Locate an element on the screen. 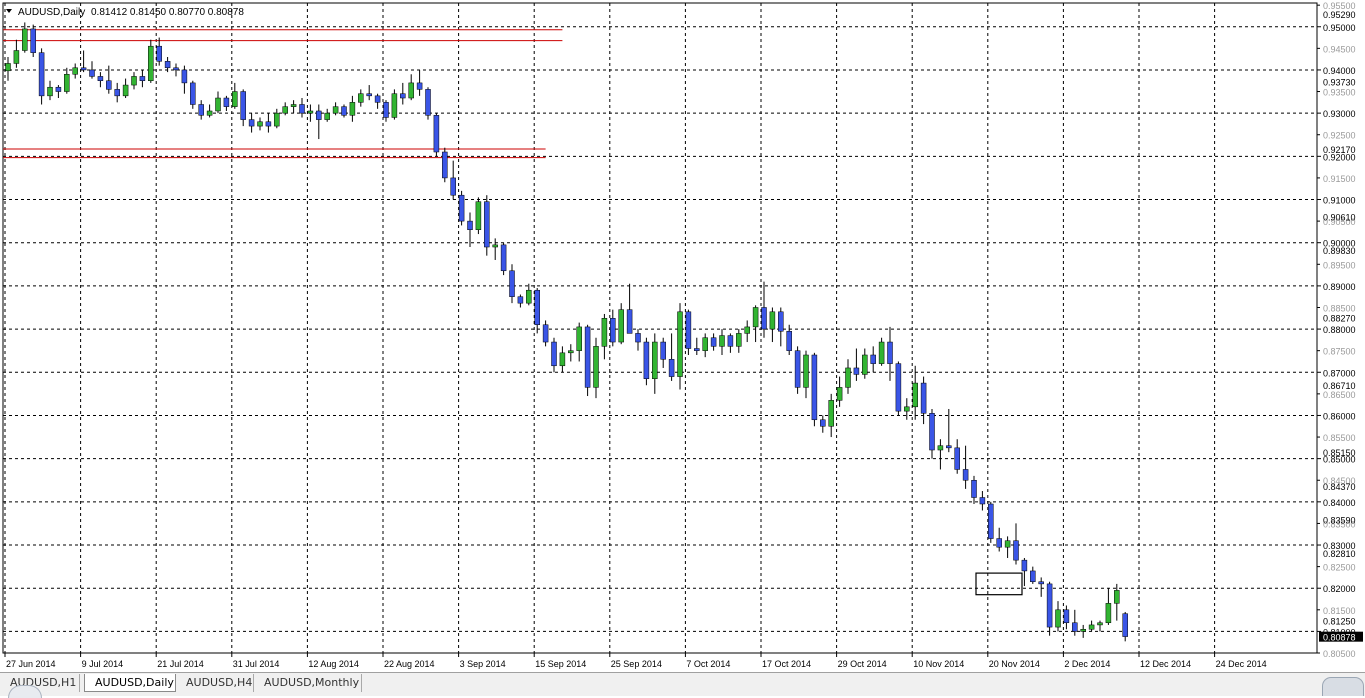 This screenshot has height=698, width=1365. price-label-minor: 0.91500 is located at coordinates (1339, 179).